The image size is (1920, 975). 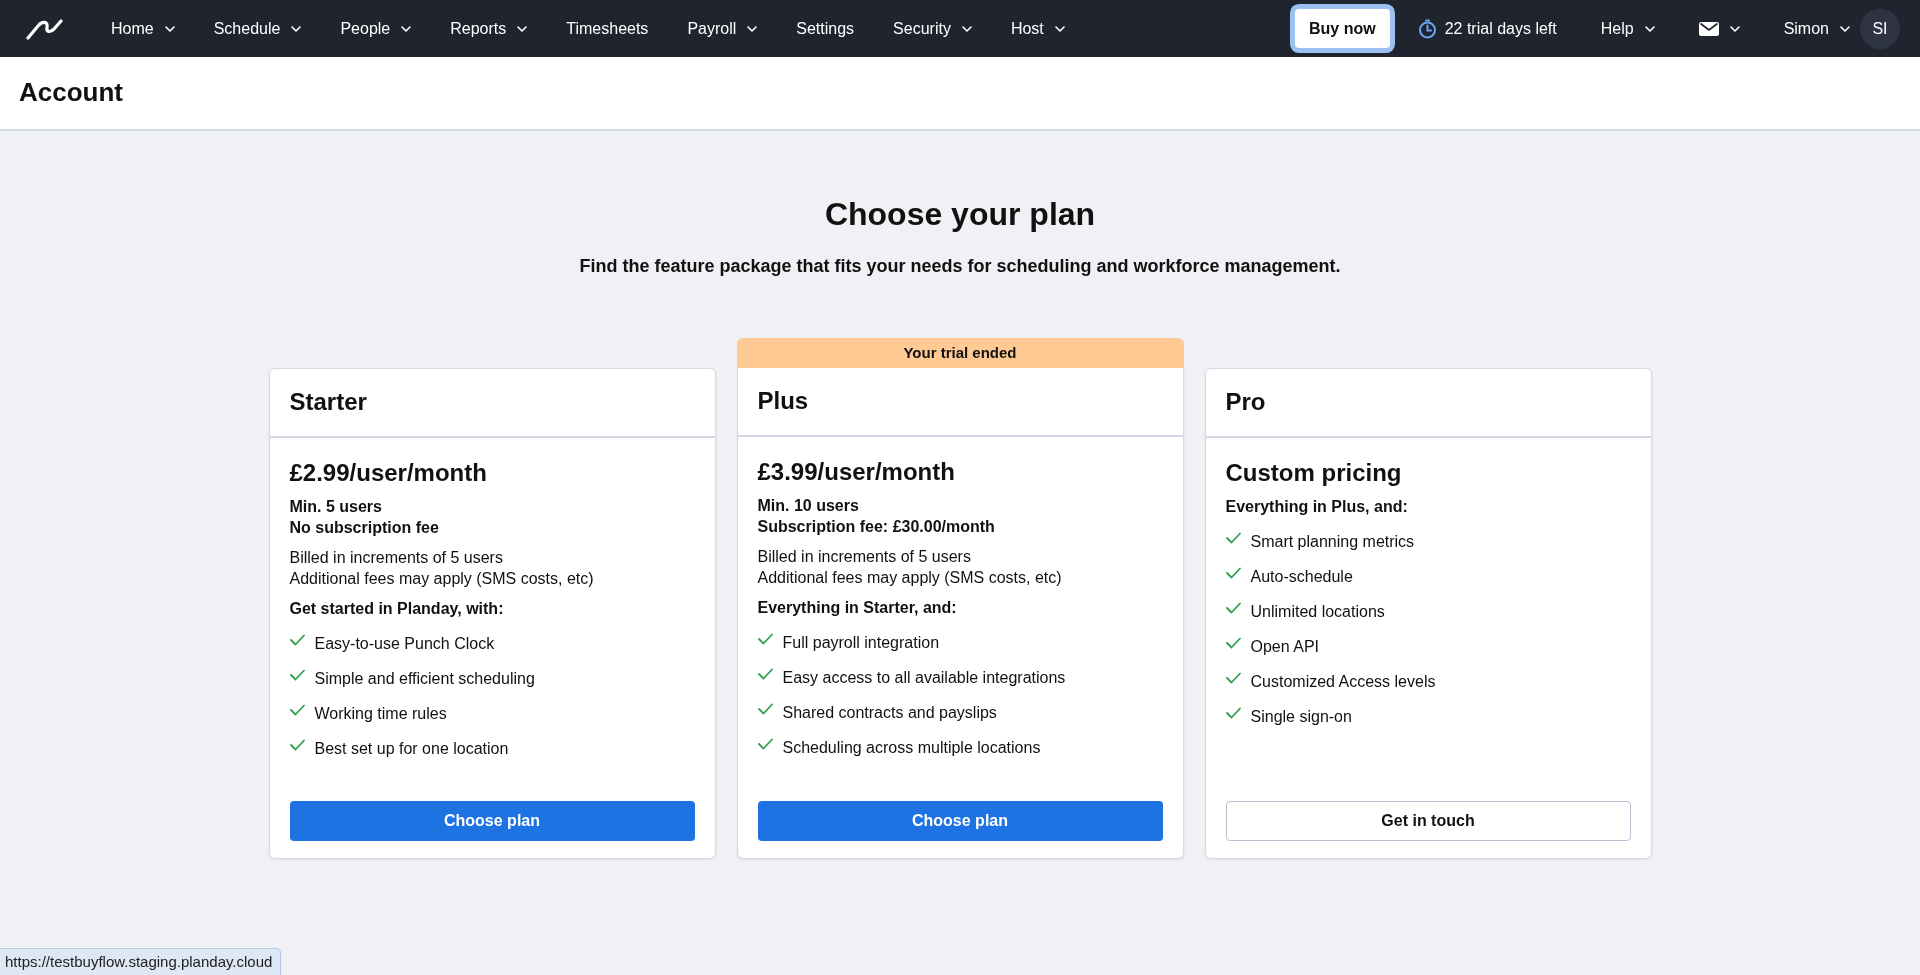 What do you see at coordinates (44, 28) in the screenshot?
I see `logo-icon` at bounding box center [44, 28].